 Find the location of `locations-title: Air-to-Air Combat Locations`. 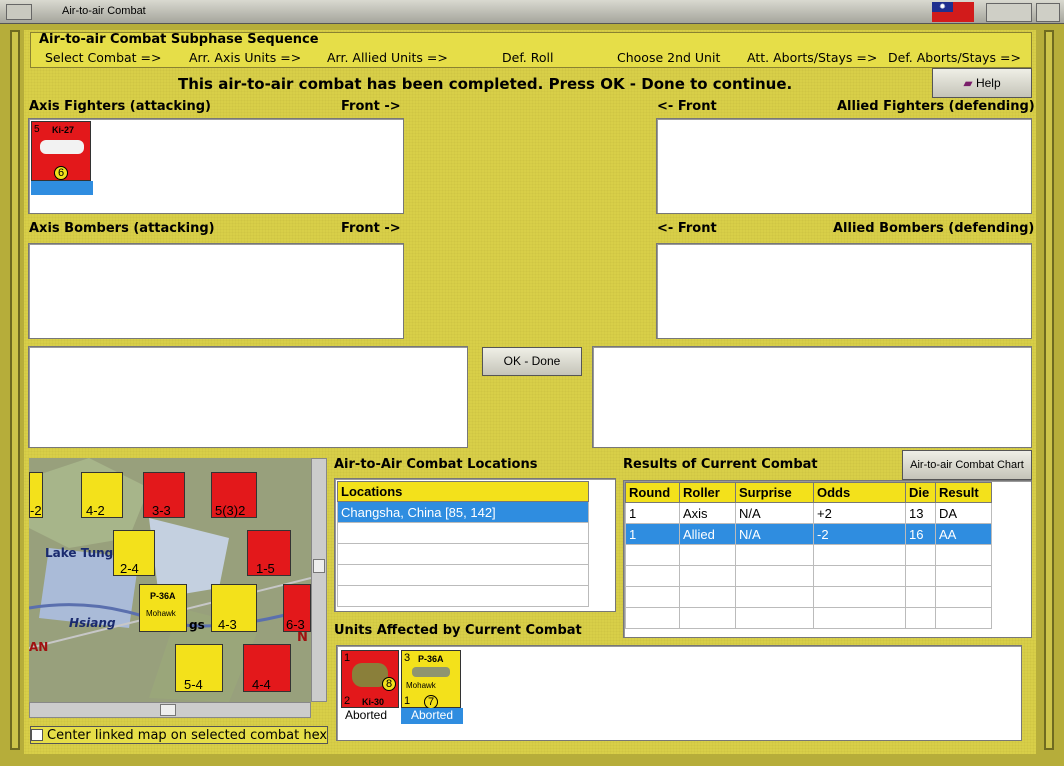

locations-title: Air-to-Air Combat Locations is located at coordinates (436, 464).